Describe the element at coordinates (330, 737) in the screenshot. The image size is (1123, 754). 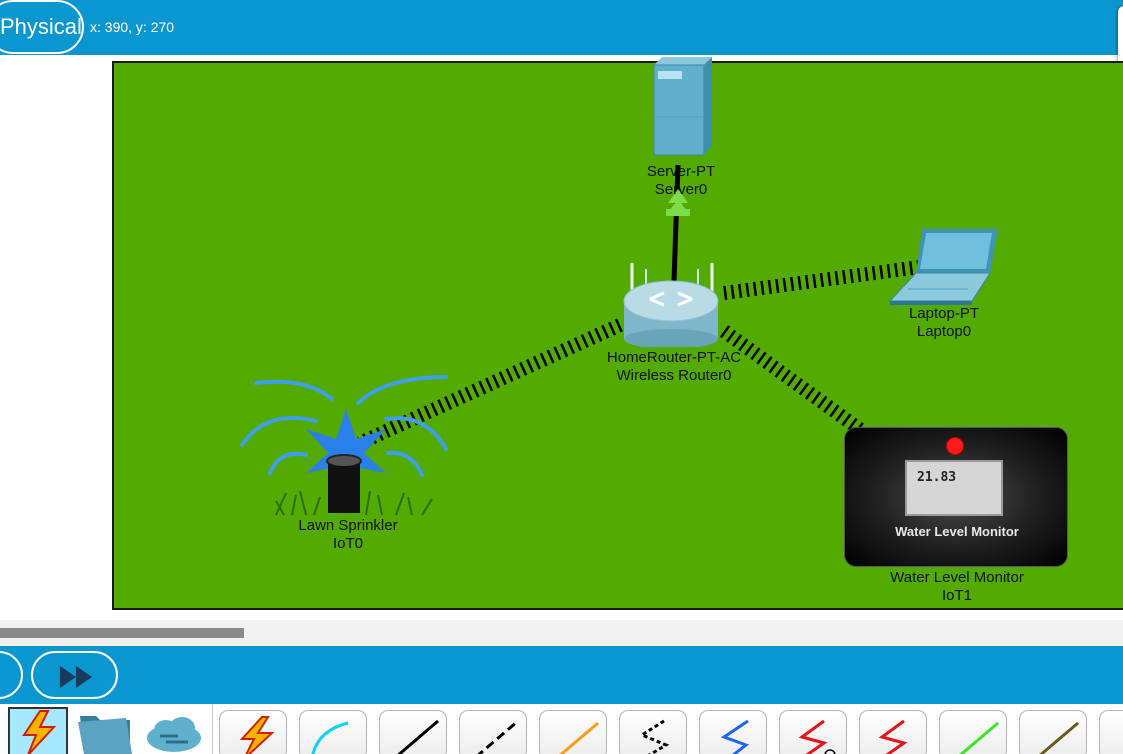
I see `console-cable-icon` at that location.